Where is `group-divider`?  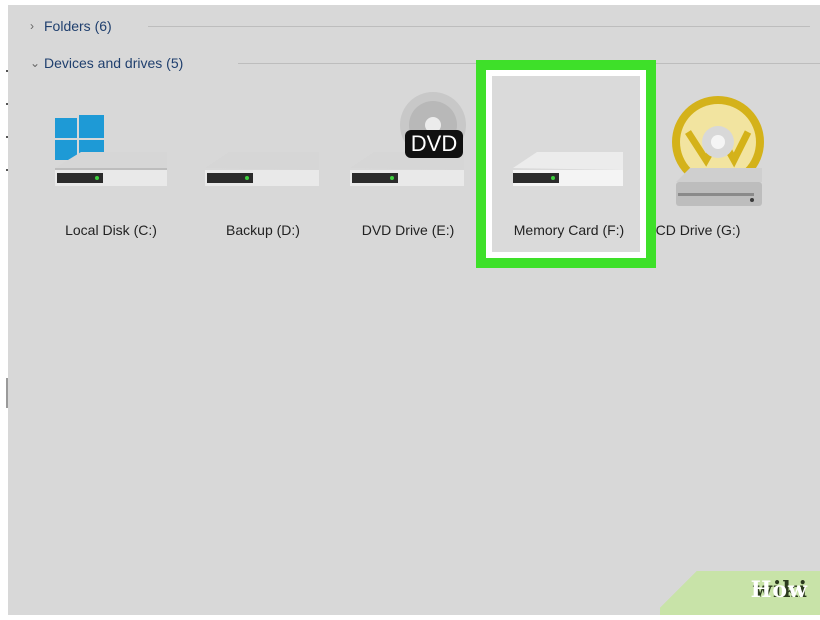 group-divider is located at coordinates (479, 26).